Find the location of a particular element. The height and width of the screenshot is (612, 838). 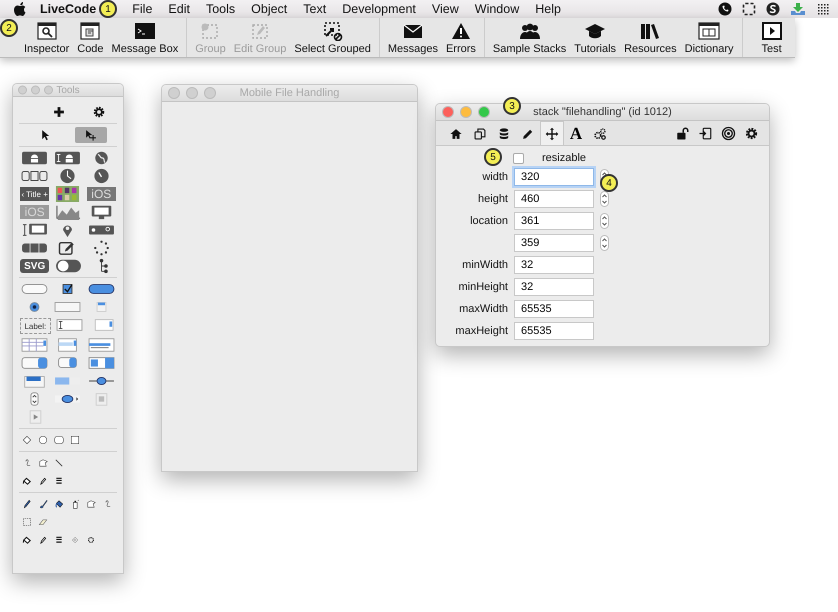

toolbar-button: Message Box is located at coordinates (145, 37).